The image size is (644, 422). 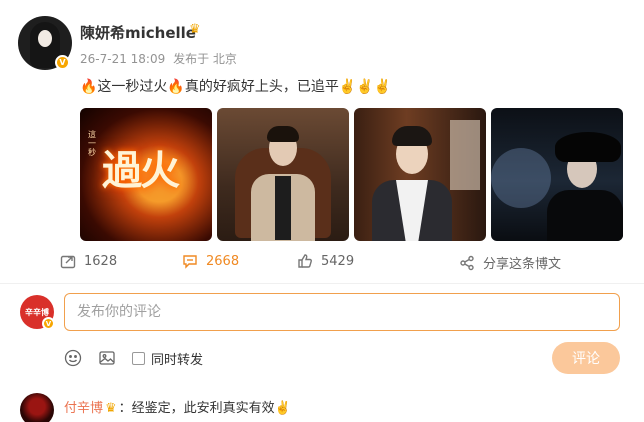 What do you see at coordinates (585, 215) in the screenshot?
I see `still-figure-body` at bounding box center [585, 215].